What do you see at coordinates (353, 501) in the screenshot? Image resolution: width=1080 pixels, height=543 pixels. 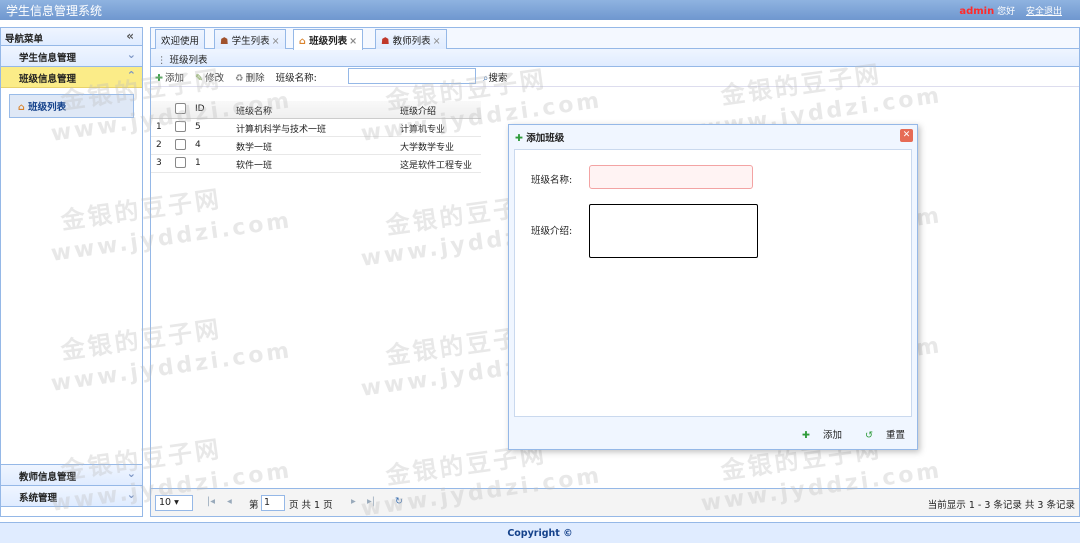 I see `next-page-icon: ▸` at bounding box center [353, 501].